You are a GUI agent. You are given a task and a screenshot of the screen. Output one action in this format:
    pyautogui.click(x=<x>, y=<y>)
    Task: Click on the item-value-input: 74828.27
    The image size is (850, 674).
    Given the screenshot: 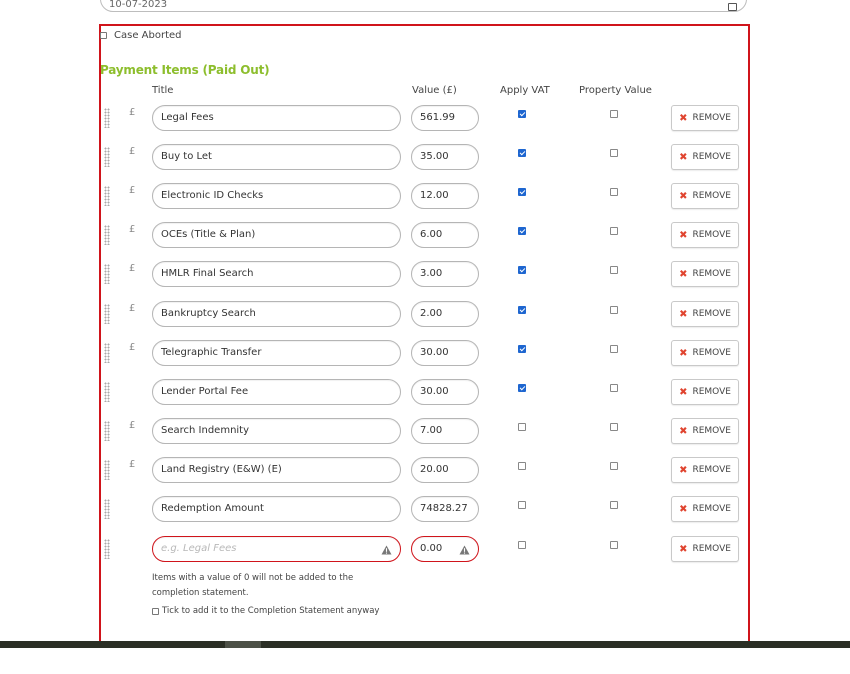 What is the action you would take?
    pyautogui.click(x=445, y=509)
    